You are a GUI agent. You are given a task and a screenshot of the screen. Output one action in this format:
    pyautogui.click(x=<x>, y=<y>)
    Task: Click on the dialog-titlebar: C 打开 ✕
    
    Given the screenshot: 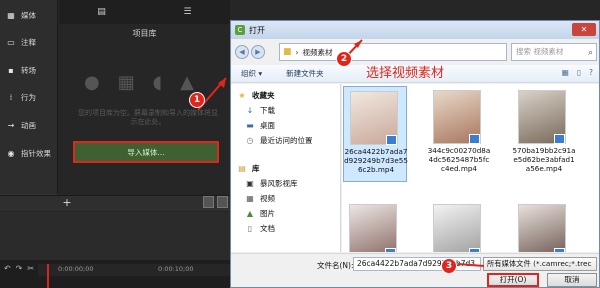 What is the action you would take?
    pyautogui.click(x=415, y=30)
    